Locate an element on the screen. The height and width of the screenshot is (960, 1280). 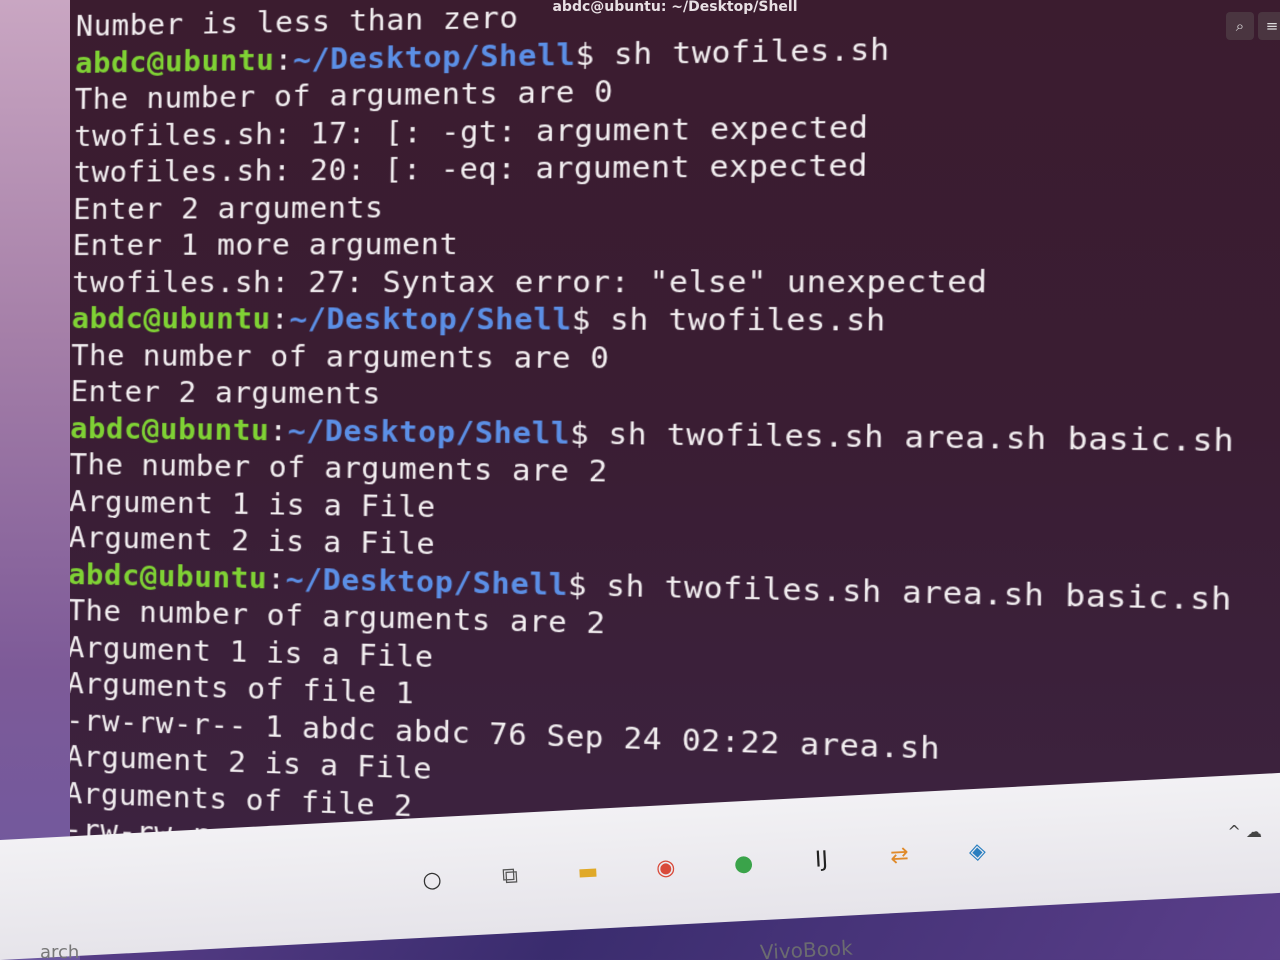
intellij-icon: IJ is located at coordinates (821, 859).